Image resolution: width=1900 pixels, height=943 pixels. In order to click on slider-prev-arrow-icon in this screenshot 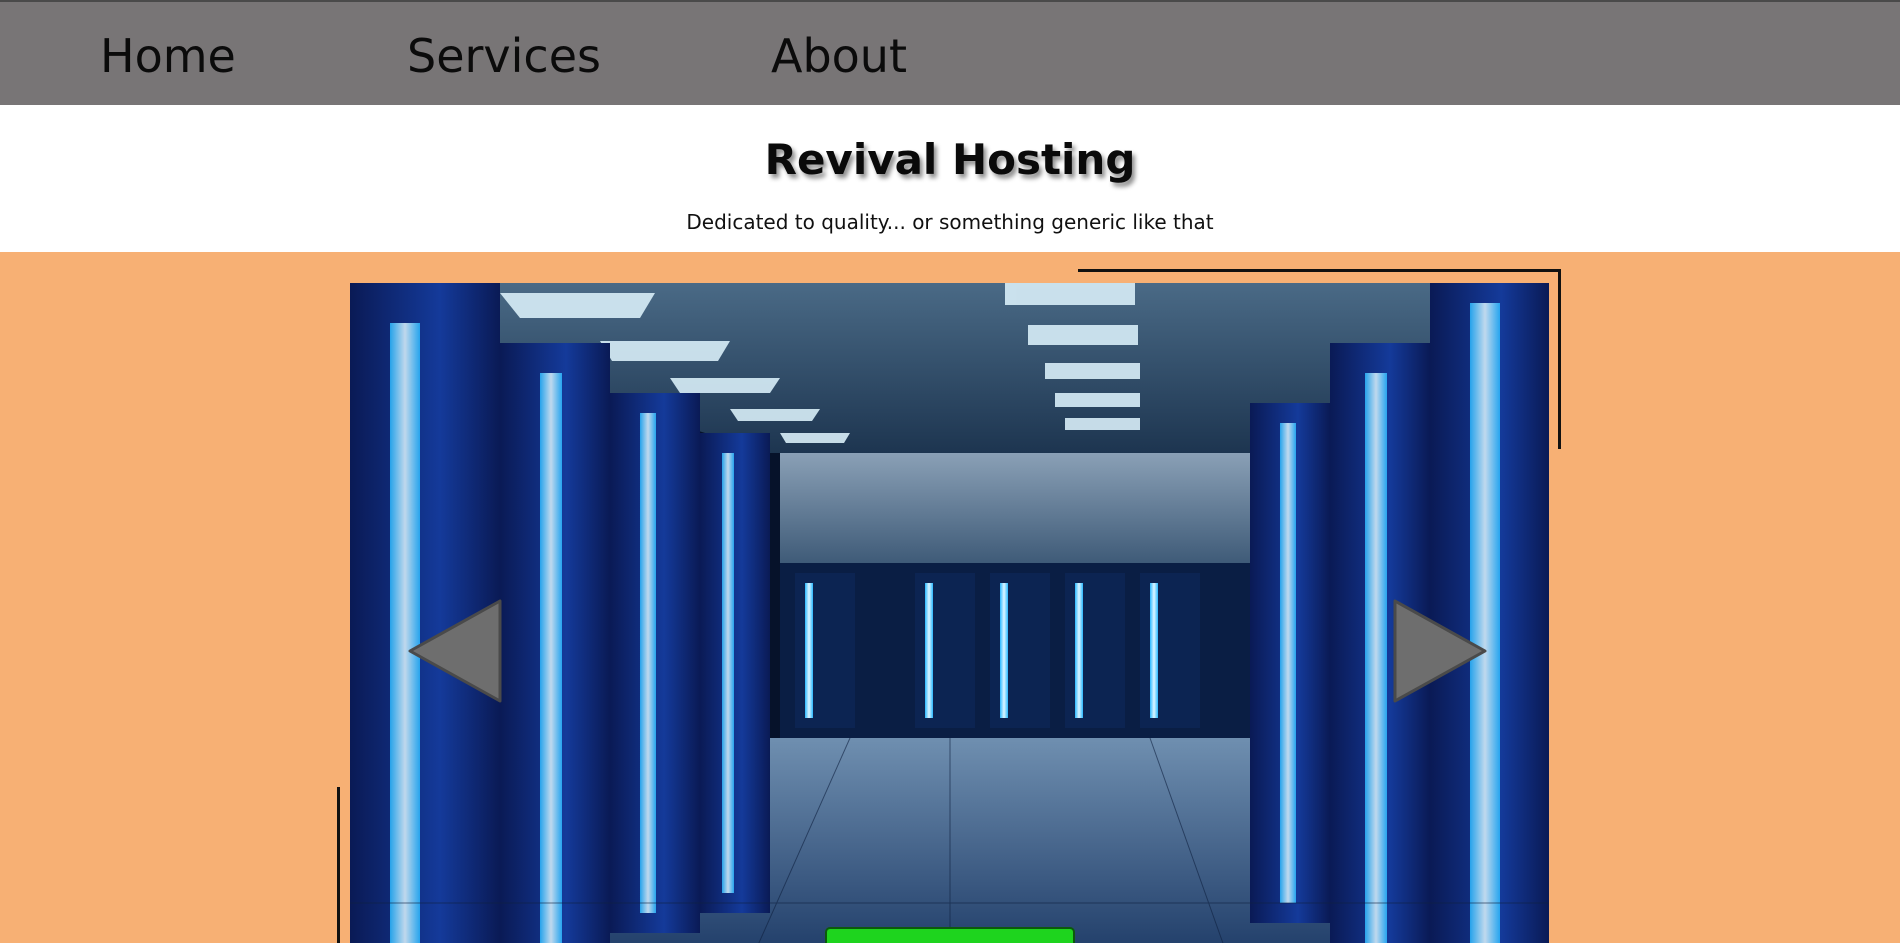, I will do `click(455, 651)`.